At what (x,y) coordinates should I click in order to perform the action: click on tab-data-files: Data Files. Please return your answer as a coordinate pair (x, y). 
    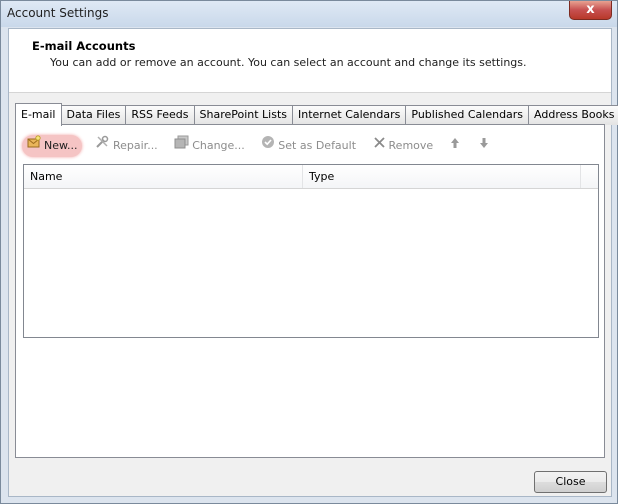
    Looking at the image, I should click on (93, 115).